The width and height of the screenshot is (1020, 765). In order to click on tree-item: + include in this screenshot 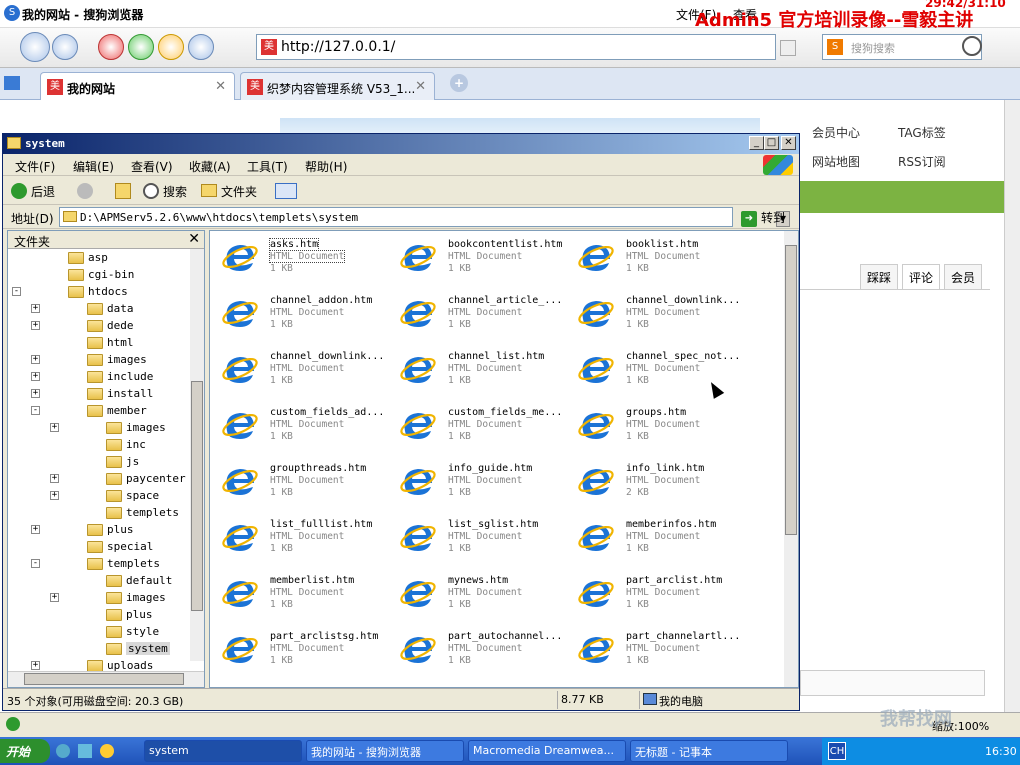, I will do `click(98, 377)`.